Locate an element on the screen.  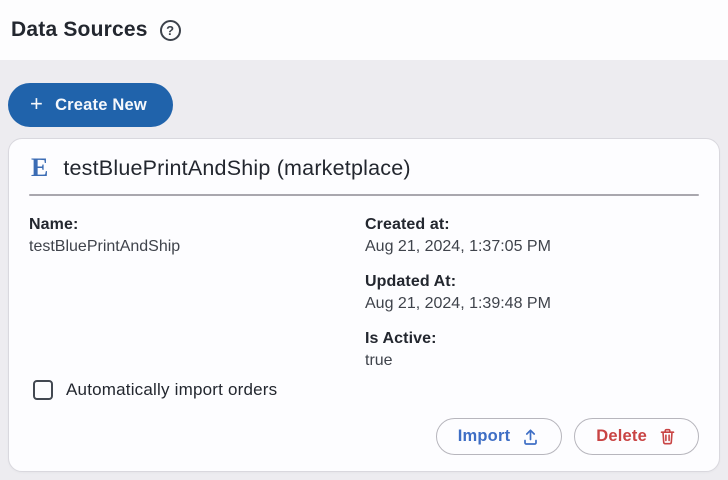
page-title: Data Sources is located at coordinates (79, 29).